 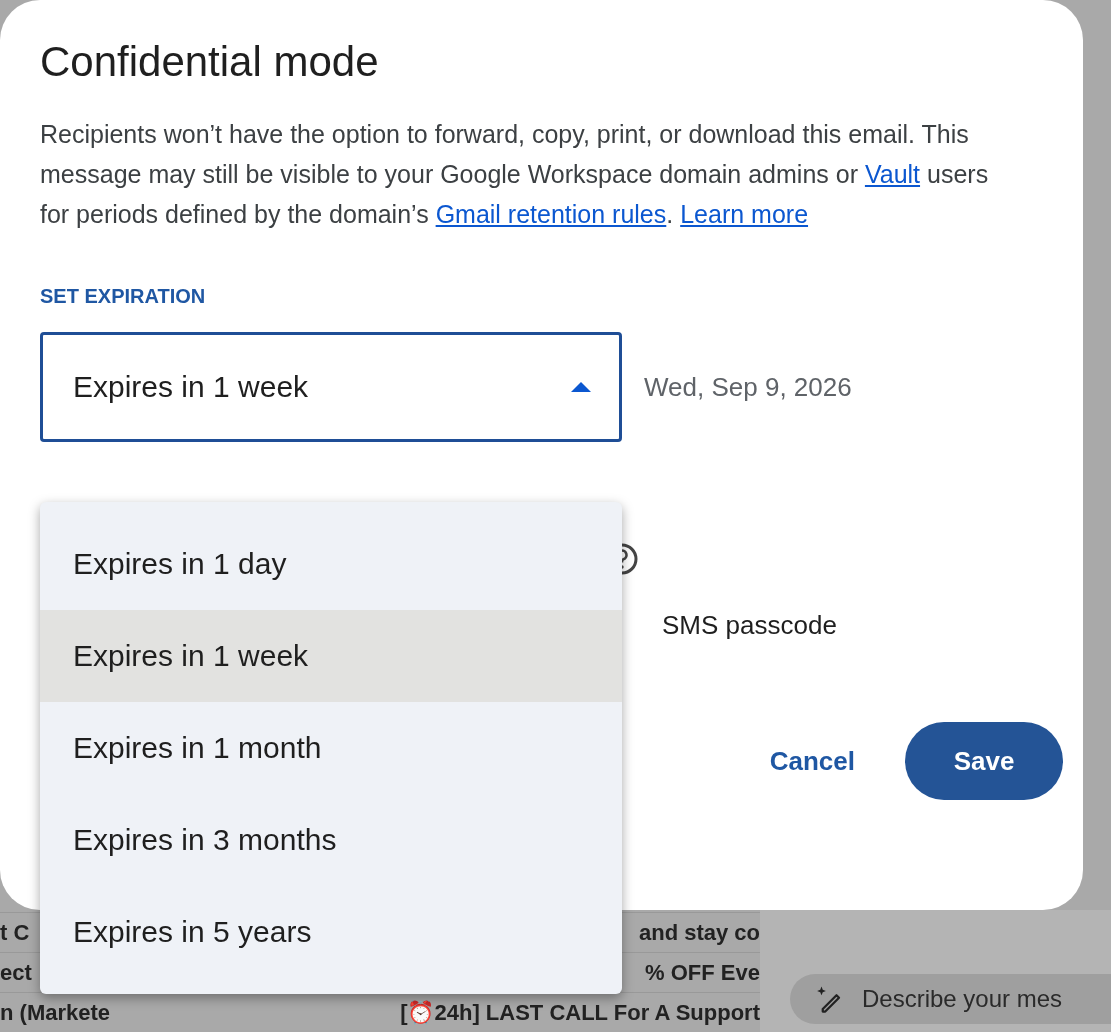 What do you see at coordinates (123, 296) in the screenshot?
I see `section-label: SET EXPIRATION` at bounding box center [123, 296].